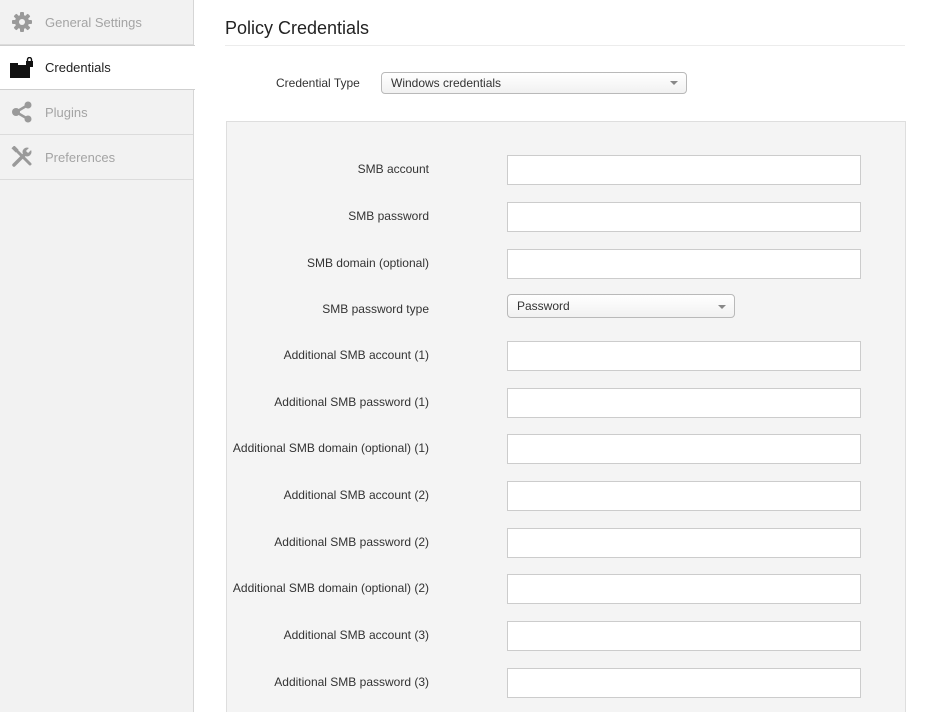 The image size is (936, 712). Describe the element at coordinates (684, 170) in the screenshot. I see `smb-account-input` at that location.